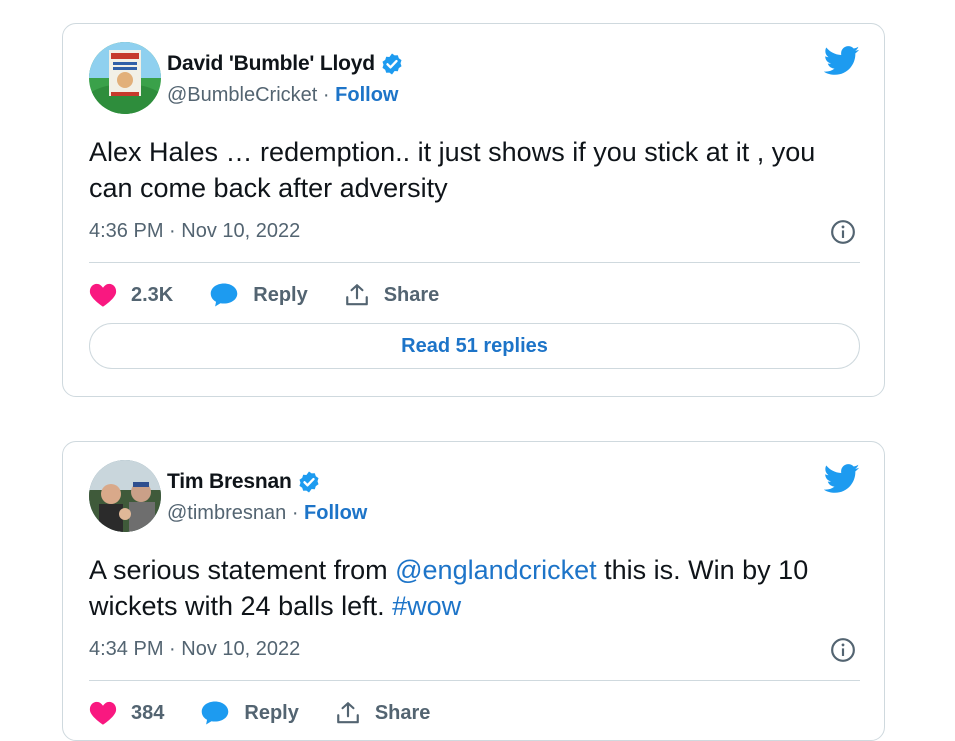 This screenshot has width=955, height=741. I want to click on author-handle: @BumbleCricket, so click(242, 95).